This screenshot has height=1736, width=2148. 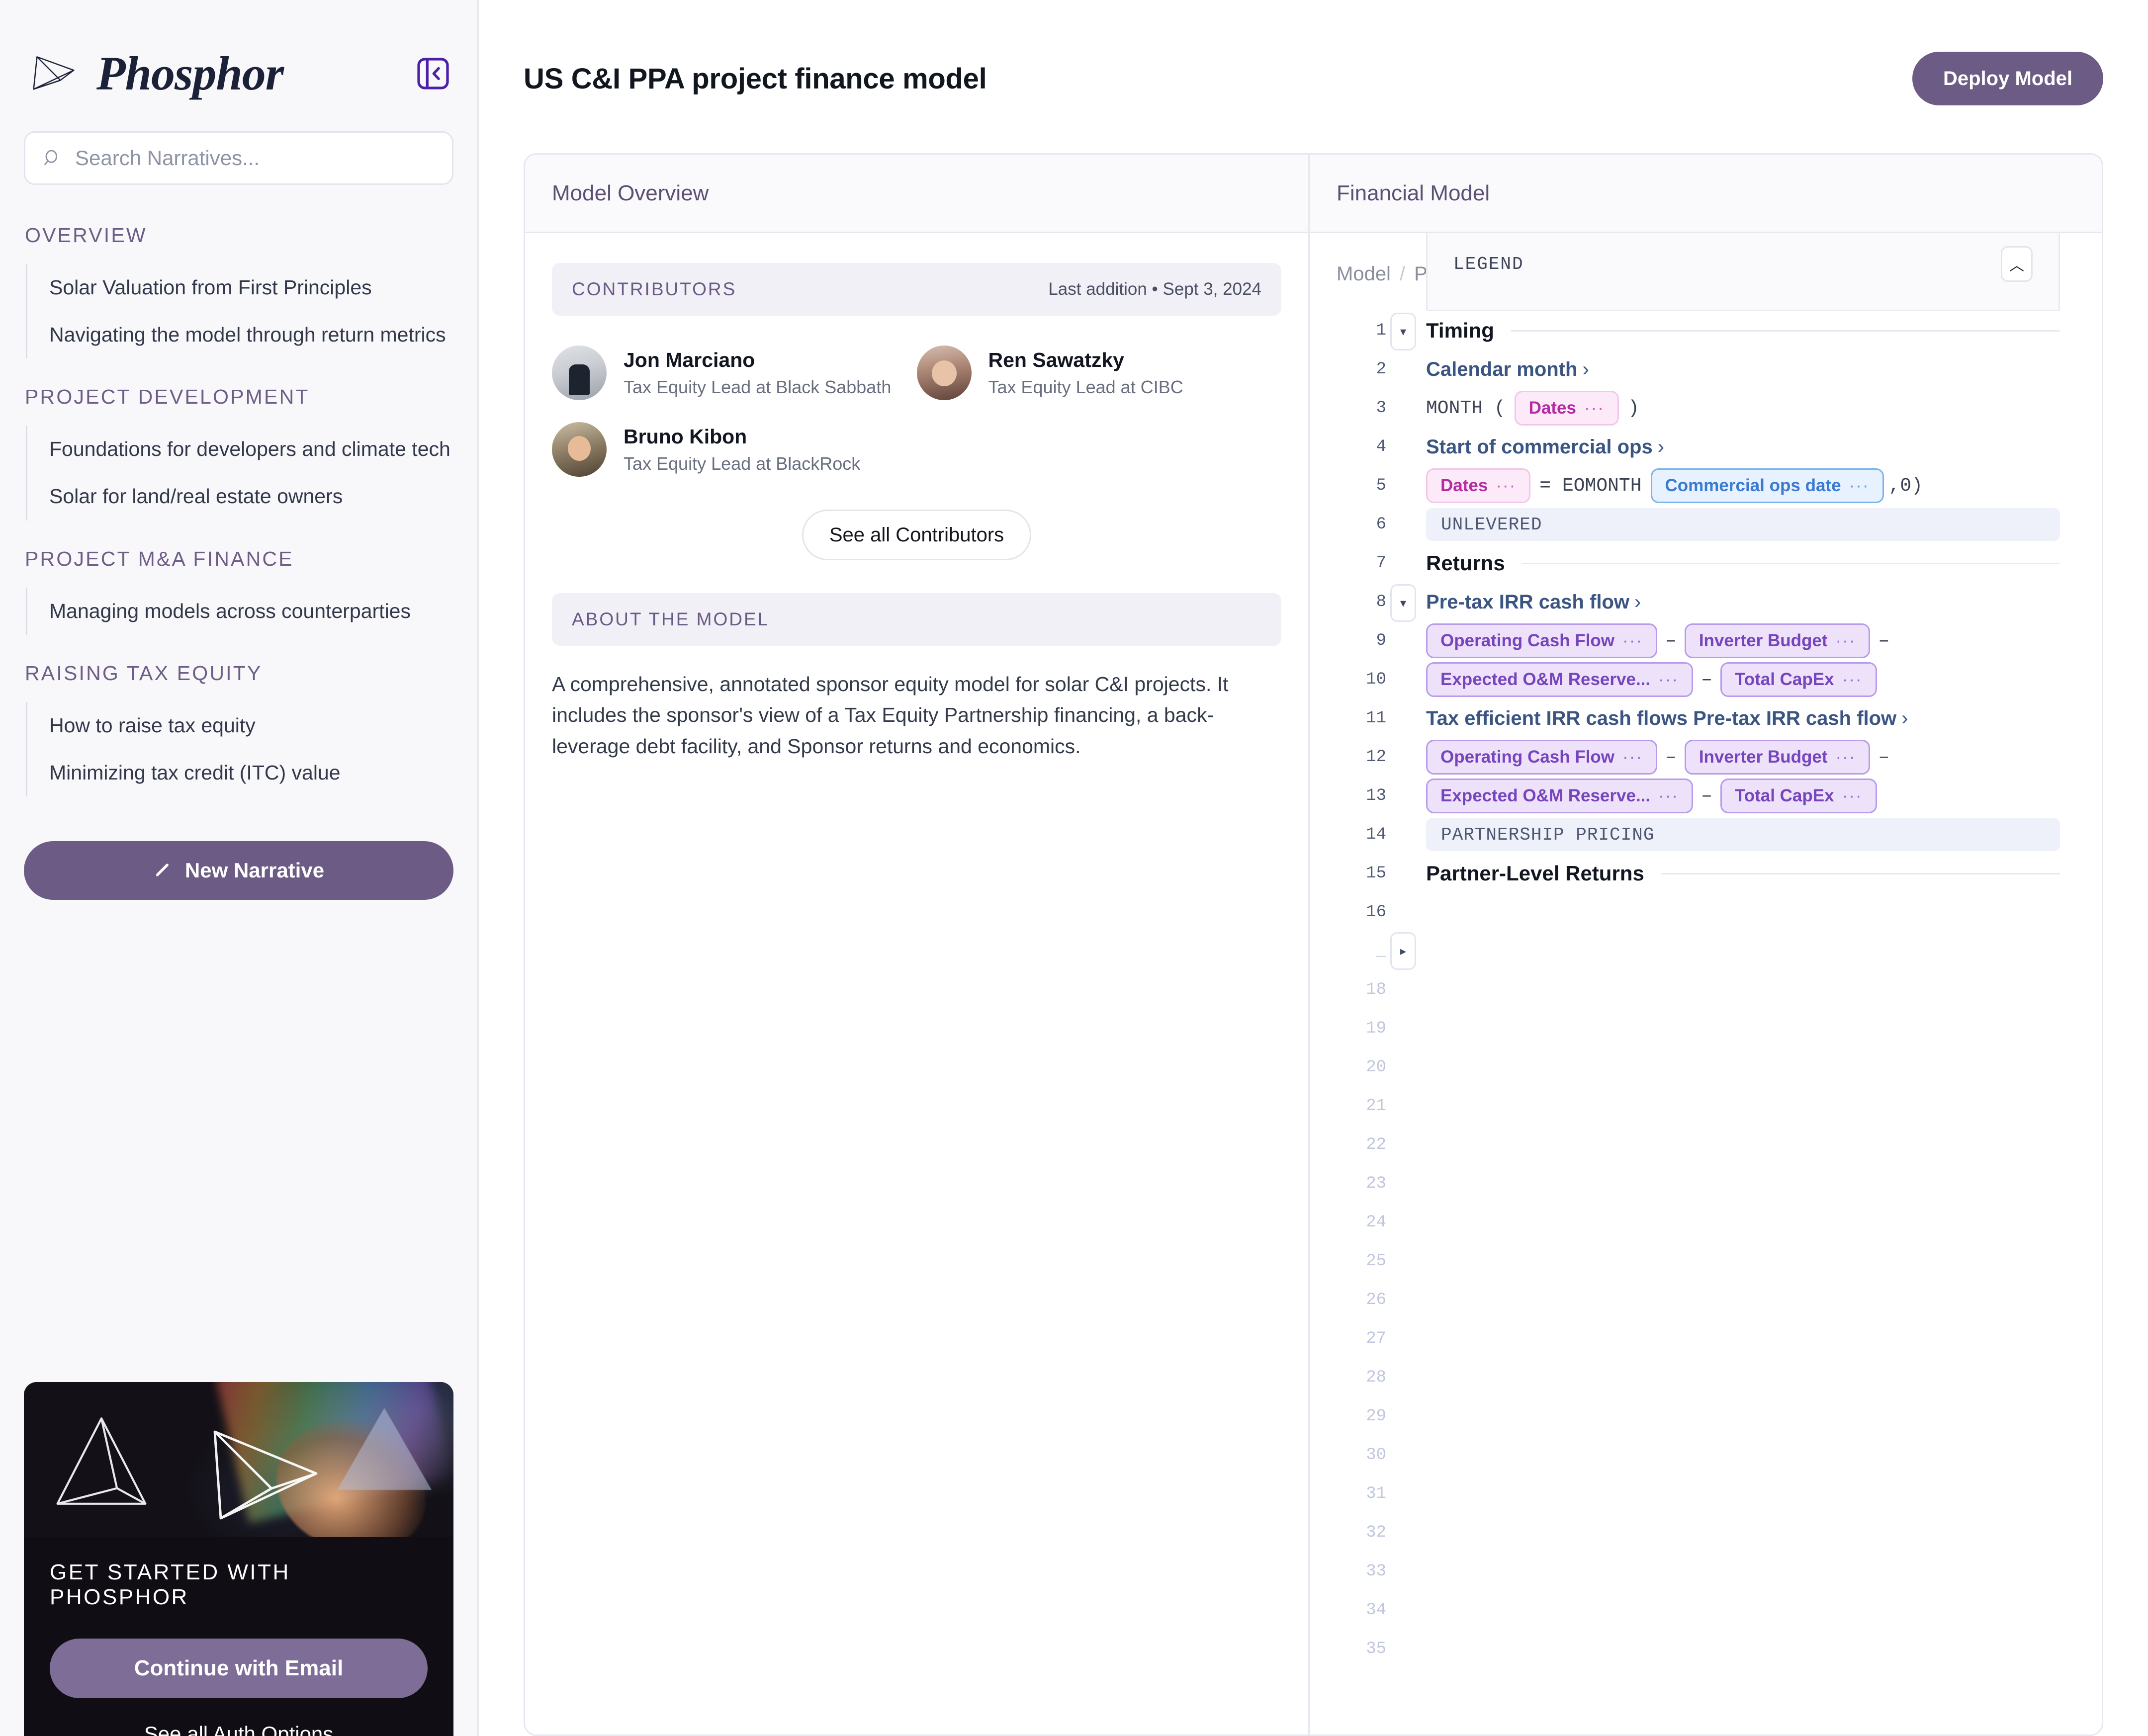 I want to click on group-row-timing: Timing, so click(x=1743, y=330).